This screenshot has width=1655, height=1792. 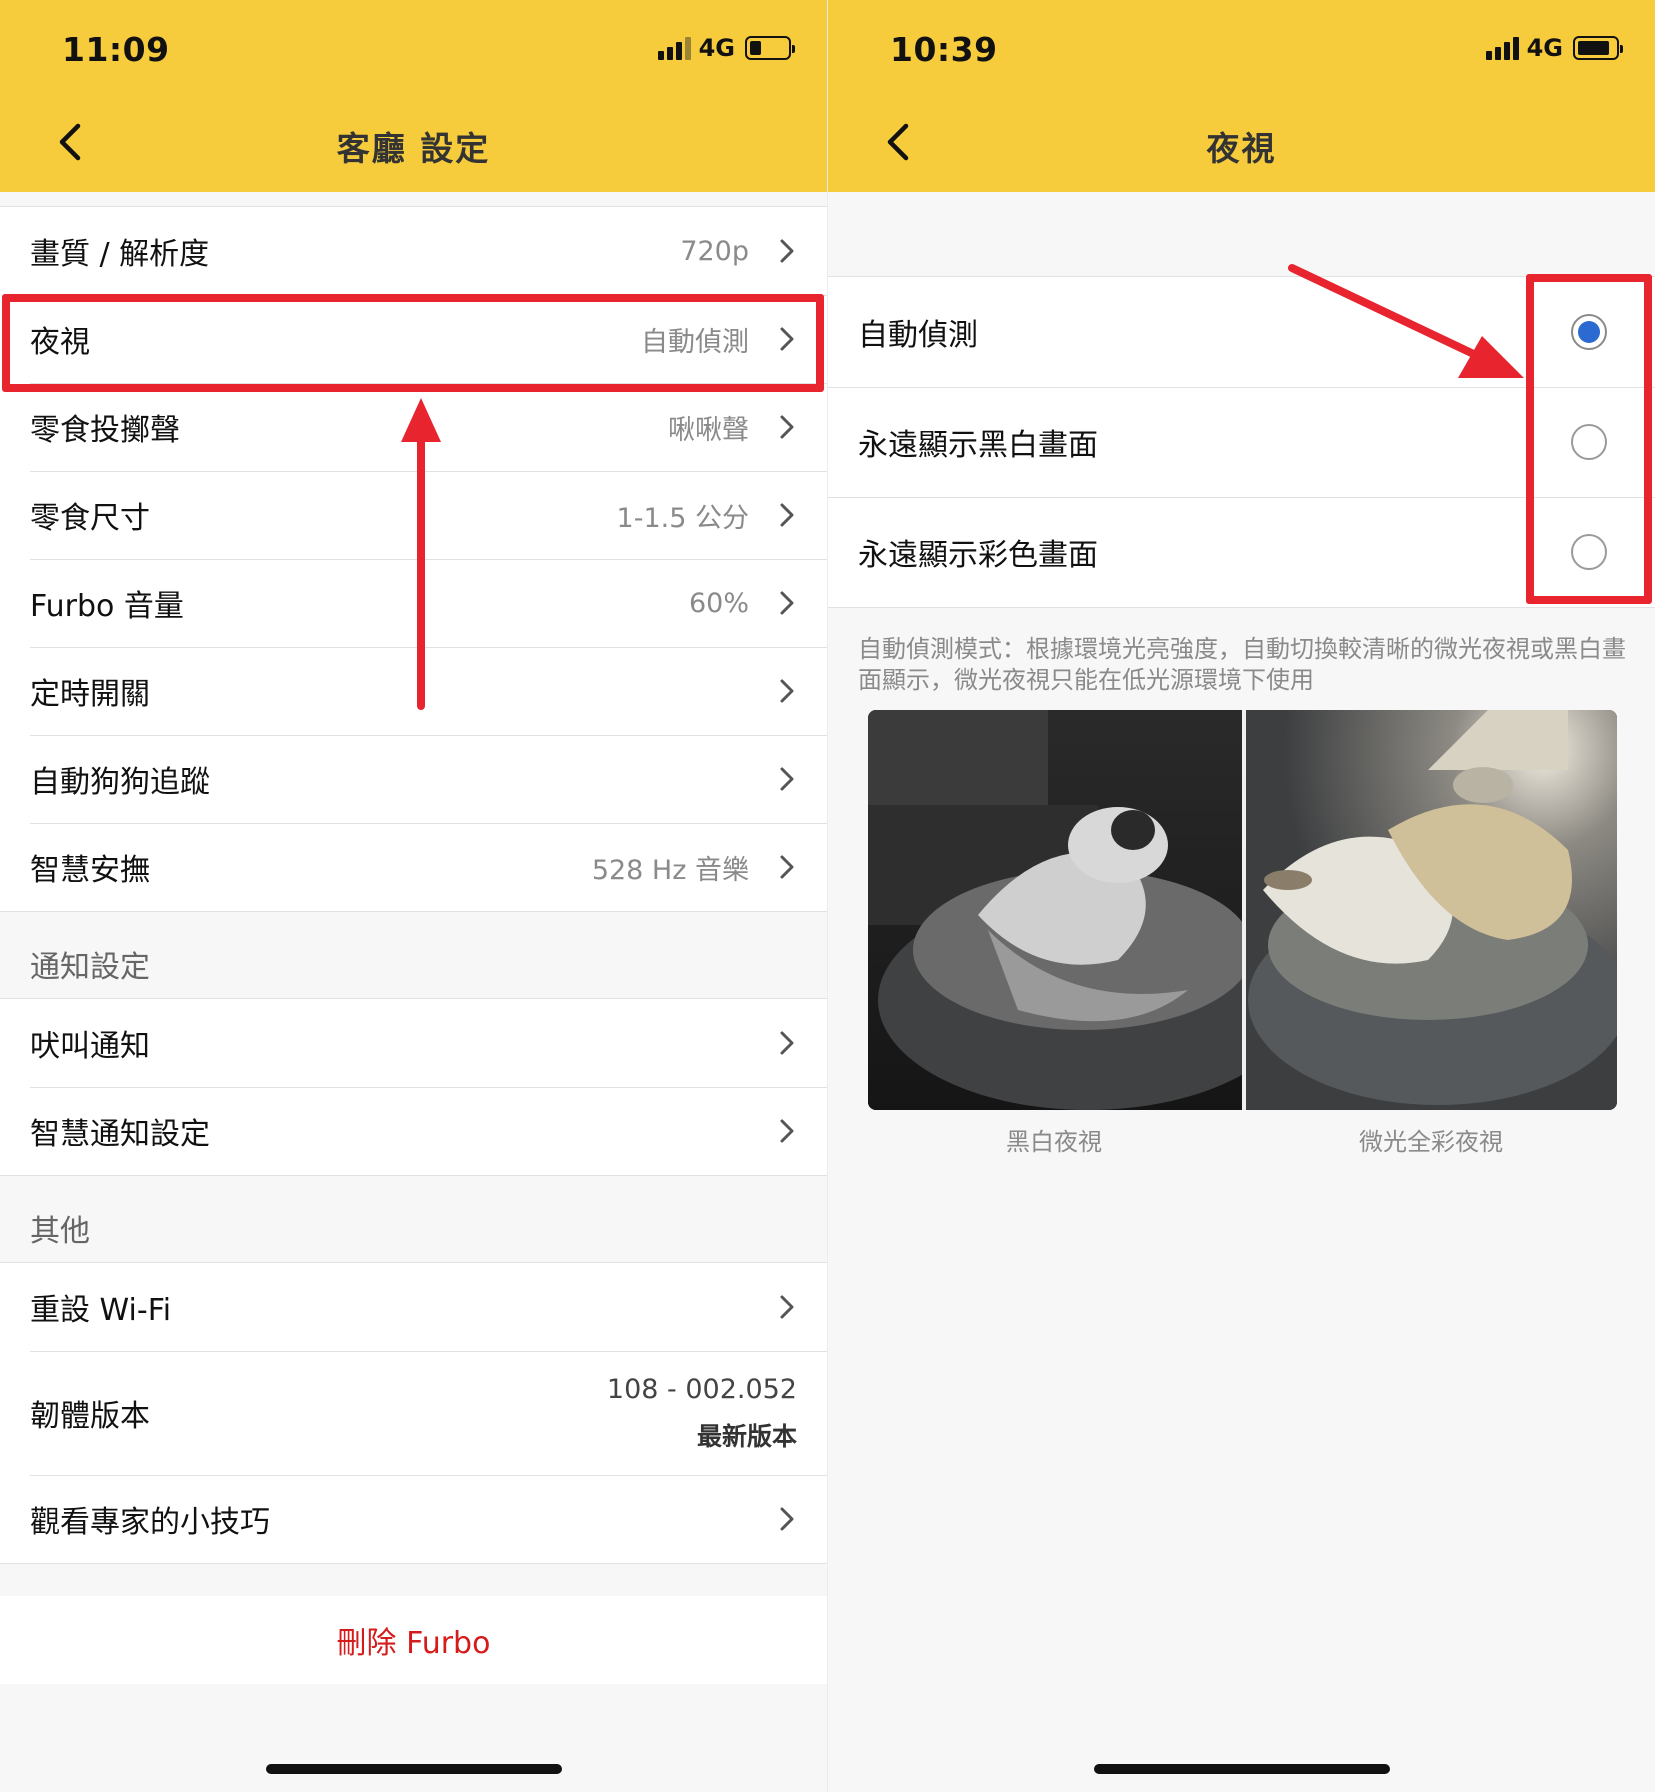 I want to click on setting-row-volume: Furbo 音量 60%, so click(x=413, y=603).